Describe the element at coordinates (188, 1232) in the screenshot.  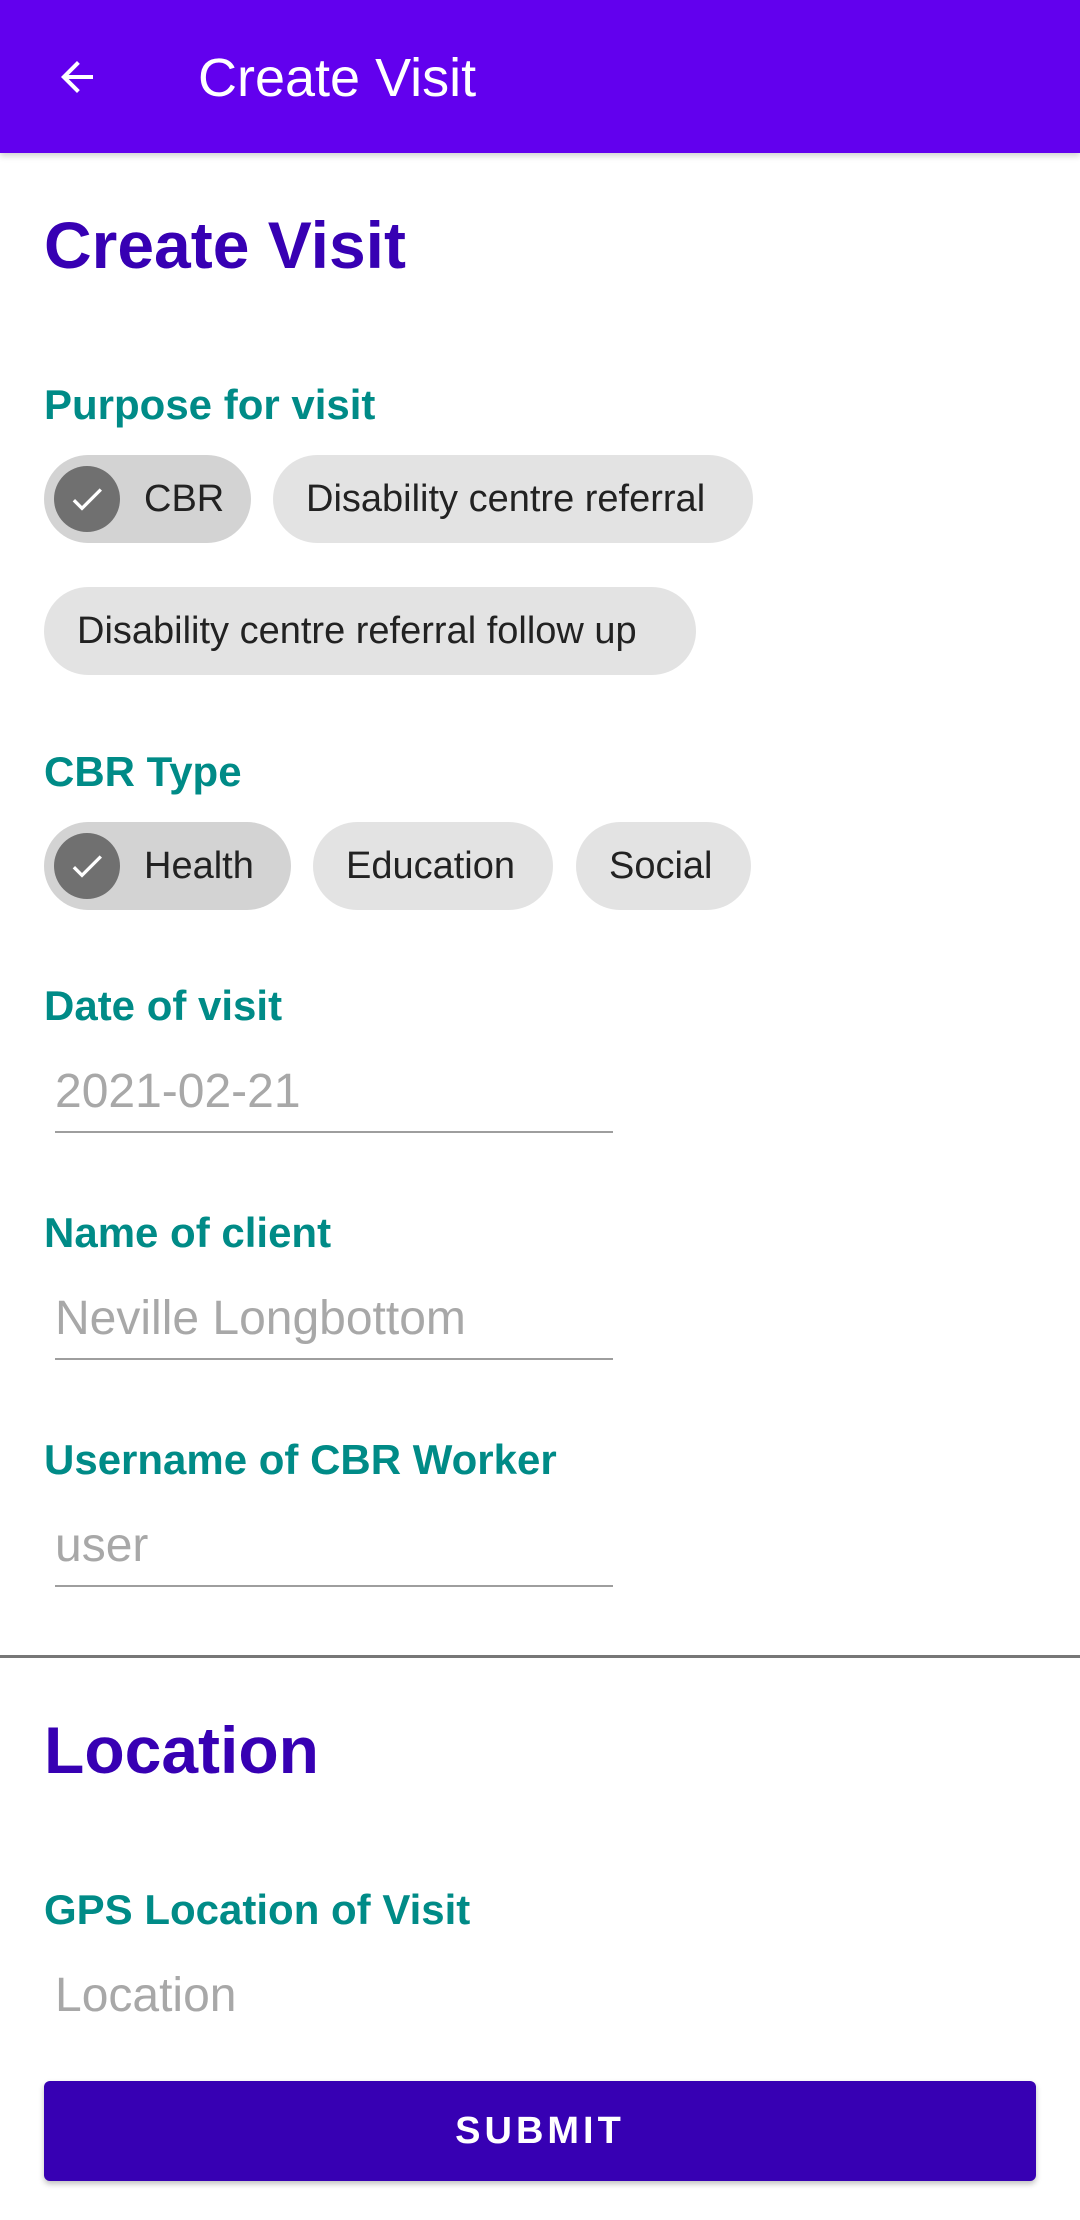
I see `client-name-label: Name of client` at that location.